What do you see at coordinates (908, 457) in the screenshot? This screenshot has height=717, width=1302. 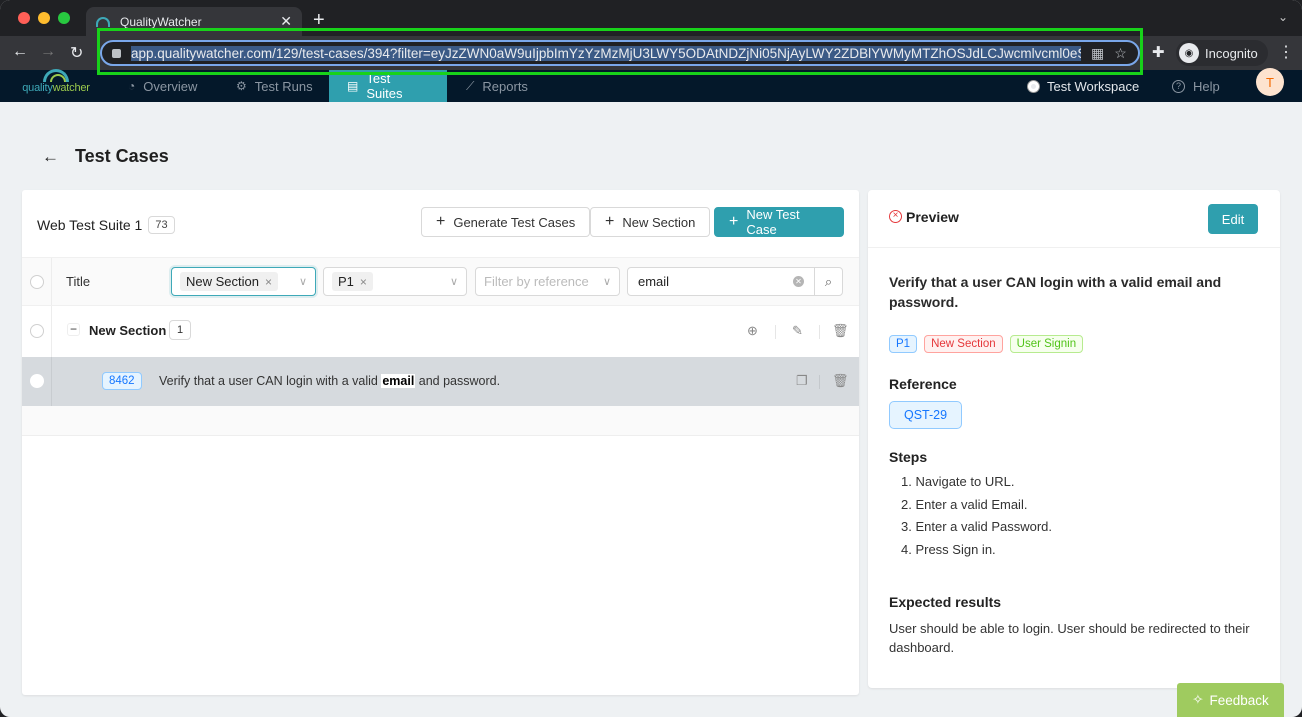 I see `steps-heading: Steps` at bounding box center [908, 457].